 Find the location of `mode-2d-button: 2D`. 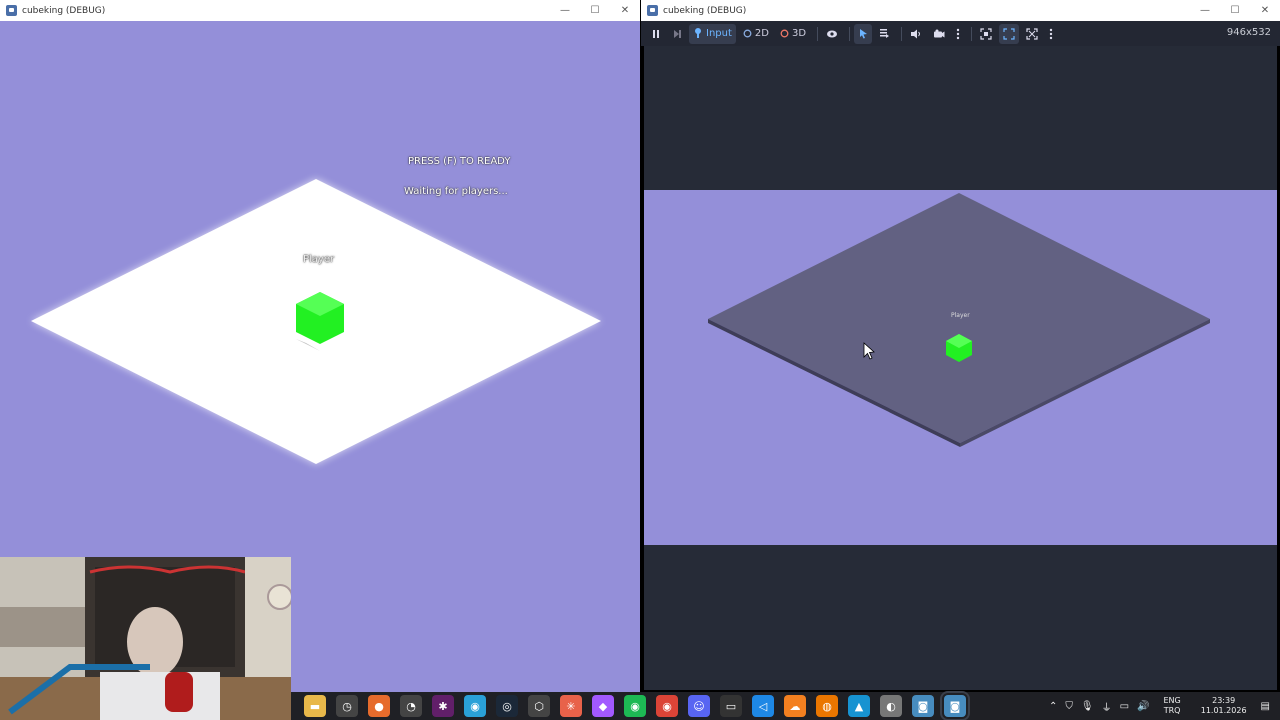

mode-2d-button: 2D is located at coordinates (756, 34).